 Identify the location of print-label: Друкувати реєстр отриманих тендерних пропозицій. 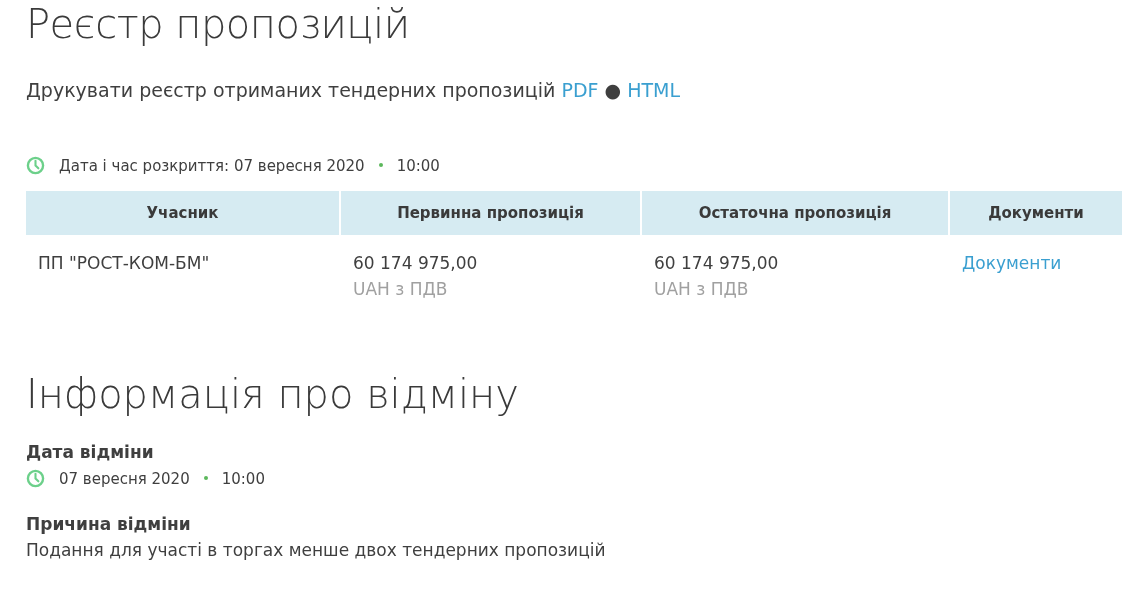
(291, 90).